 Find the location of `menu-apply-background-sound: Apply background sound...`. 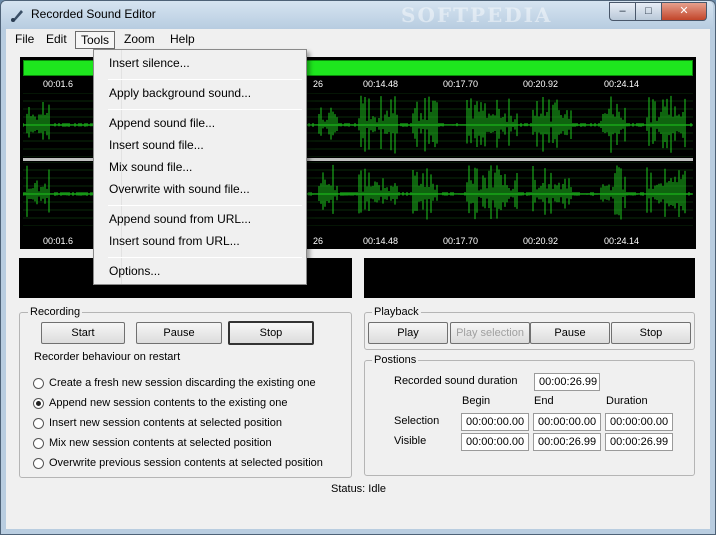

menu-apply-background-sound: Apply background sound... is located at coordinates (180, 93).